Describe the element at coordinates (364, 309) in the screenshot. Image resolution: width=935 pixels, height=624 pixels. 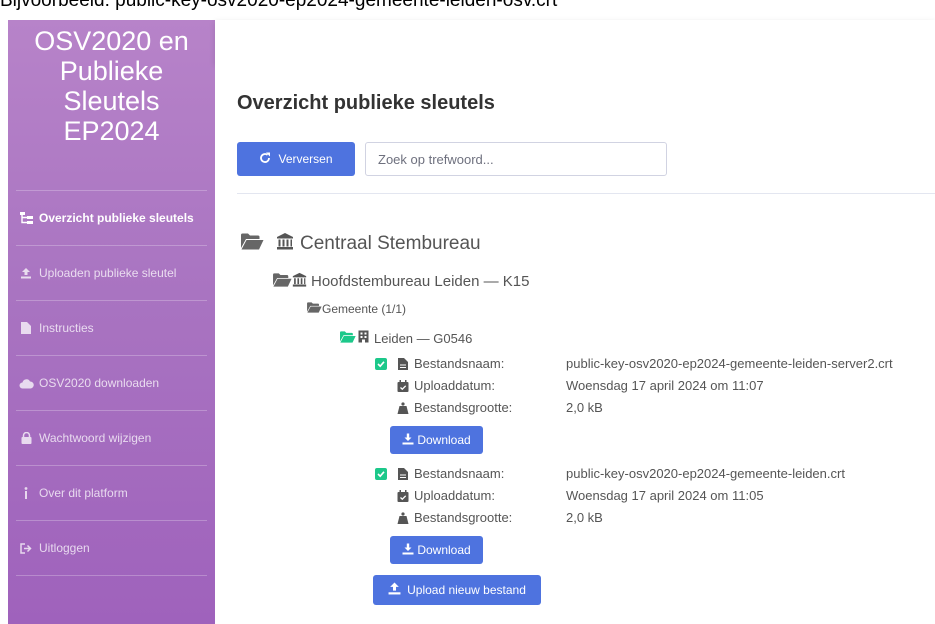
I see `tree-node-label: Gemeente (1/1)` at that location.